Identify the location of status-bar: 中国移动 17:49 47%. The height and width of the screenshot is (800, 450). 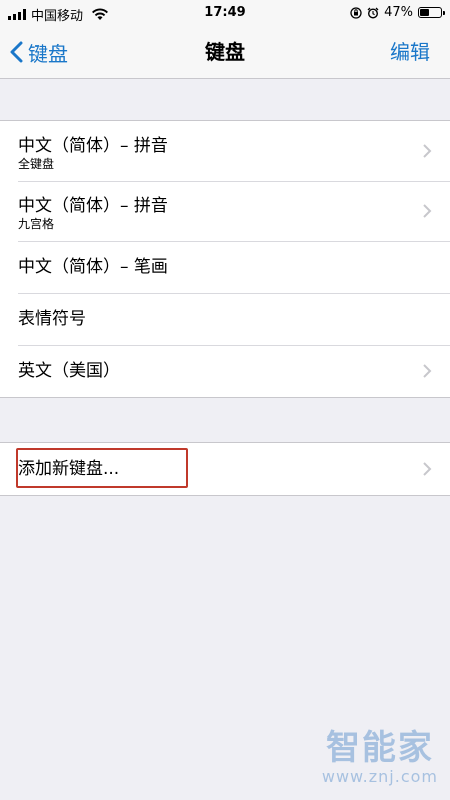
(225, 13).